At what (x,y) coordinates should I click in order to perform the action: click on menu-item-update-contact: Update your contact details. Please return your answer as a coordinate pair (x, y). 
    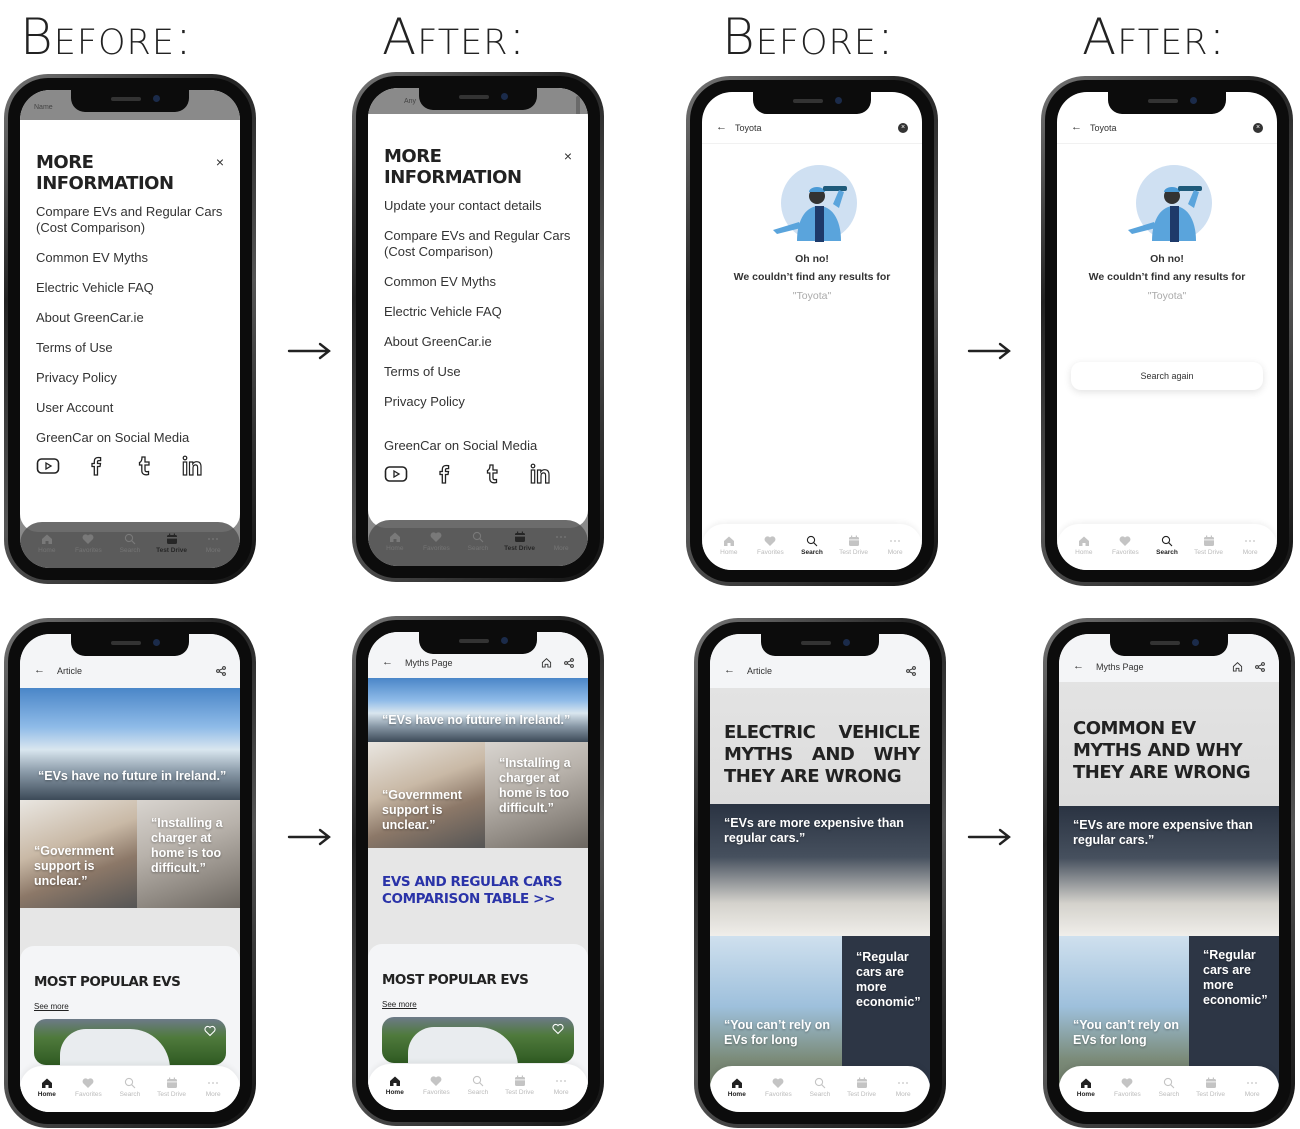
    Looking at the image, I should click on (478, 206).